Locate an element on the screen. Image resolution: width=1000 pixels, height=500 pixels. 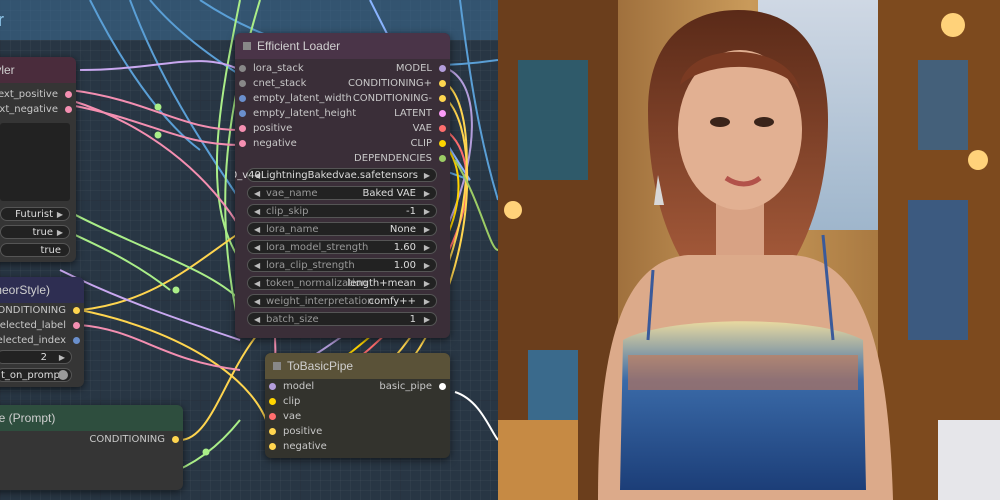
toggle-combo-2: true is located at coordinates (35, 250).